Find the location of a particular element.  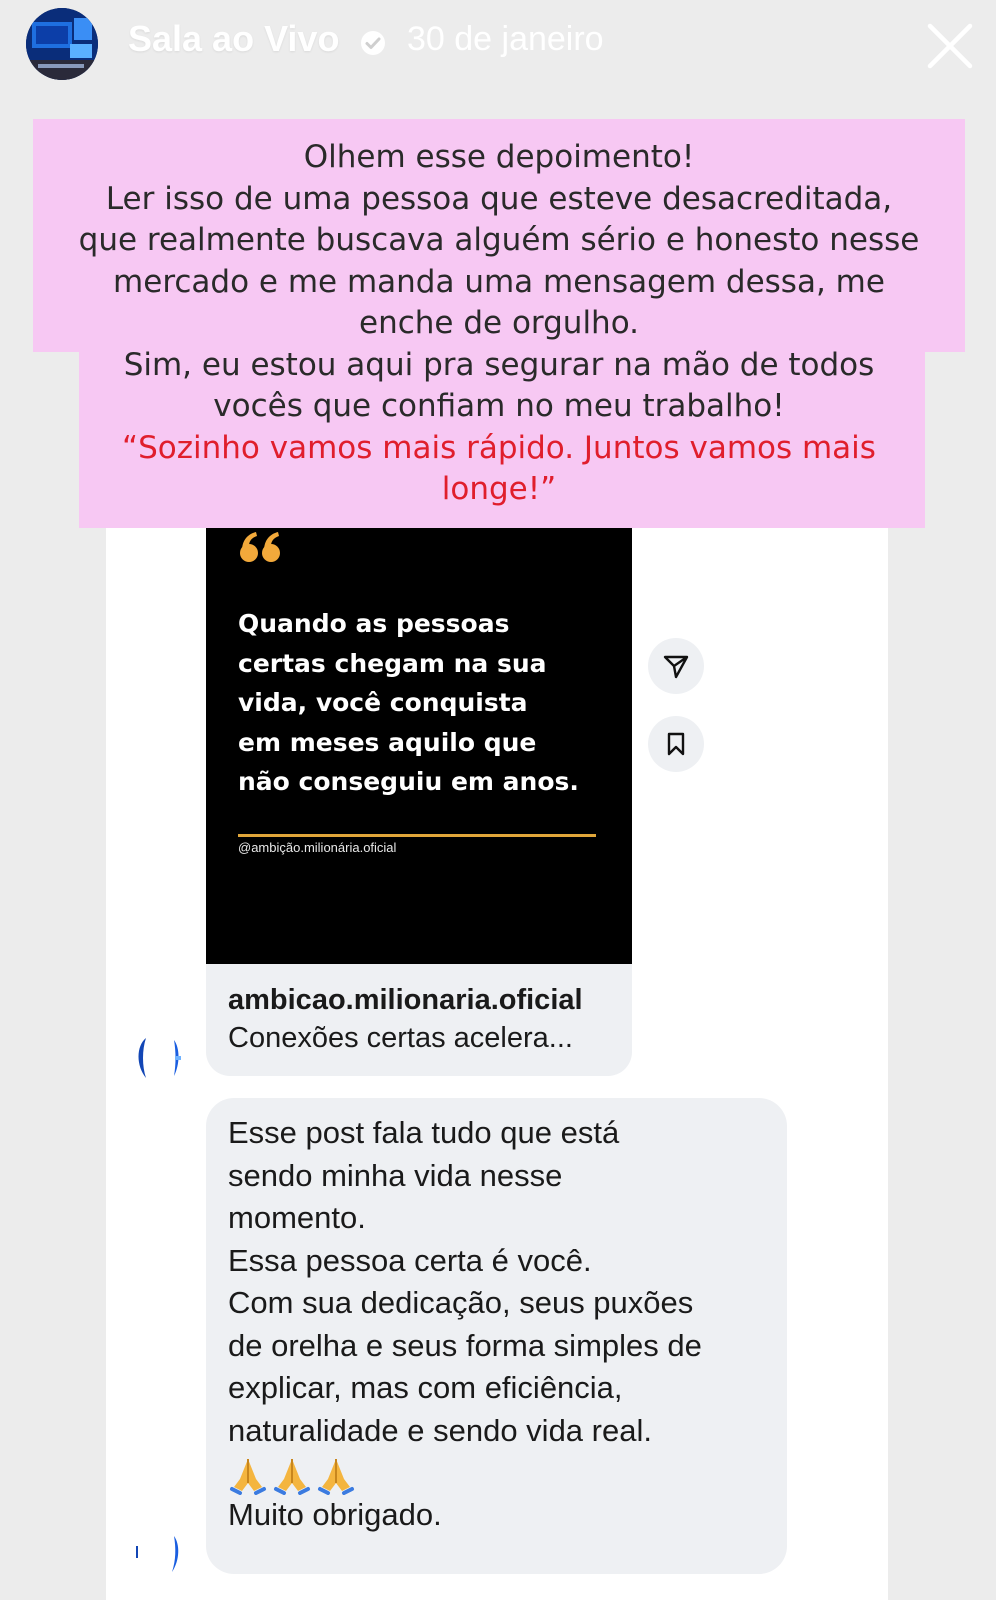

caption-line: enche de orgulho. is located at coordinates (499, 323).